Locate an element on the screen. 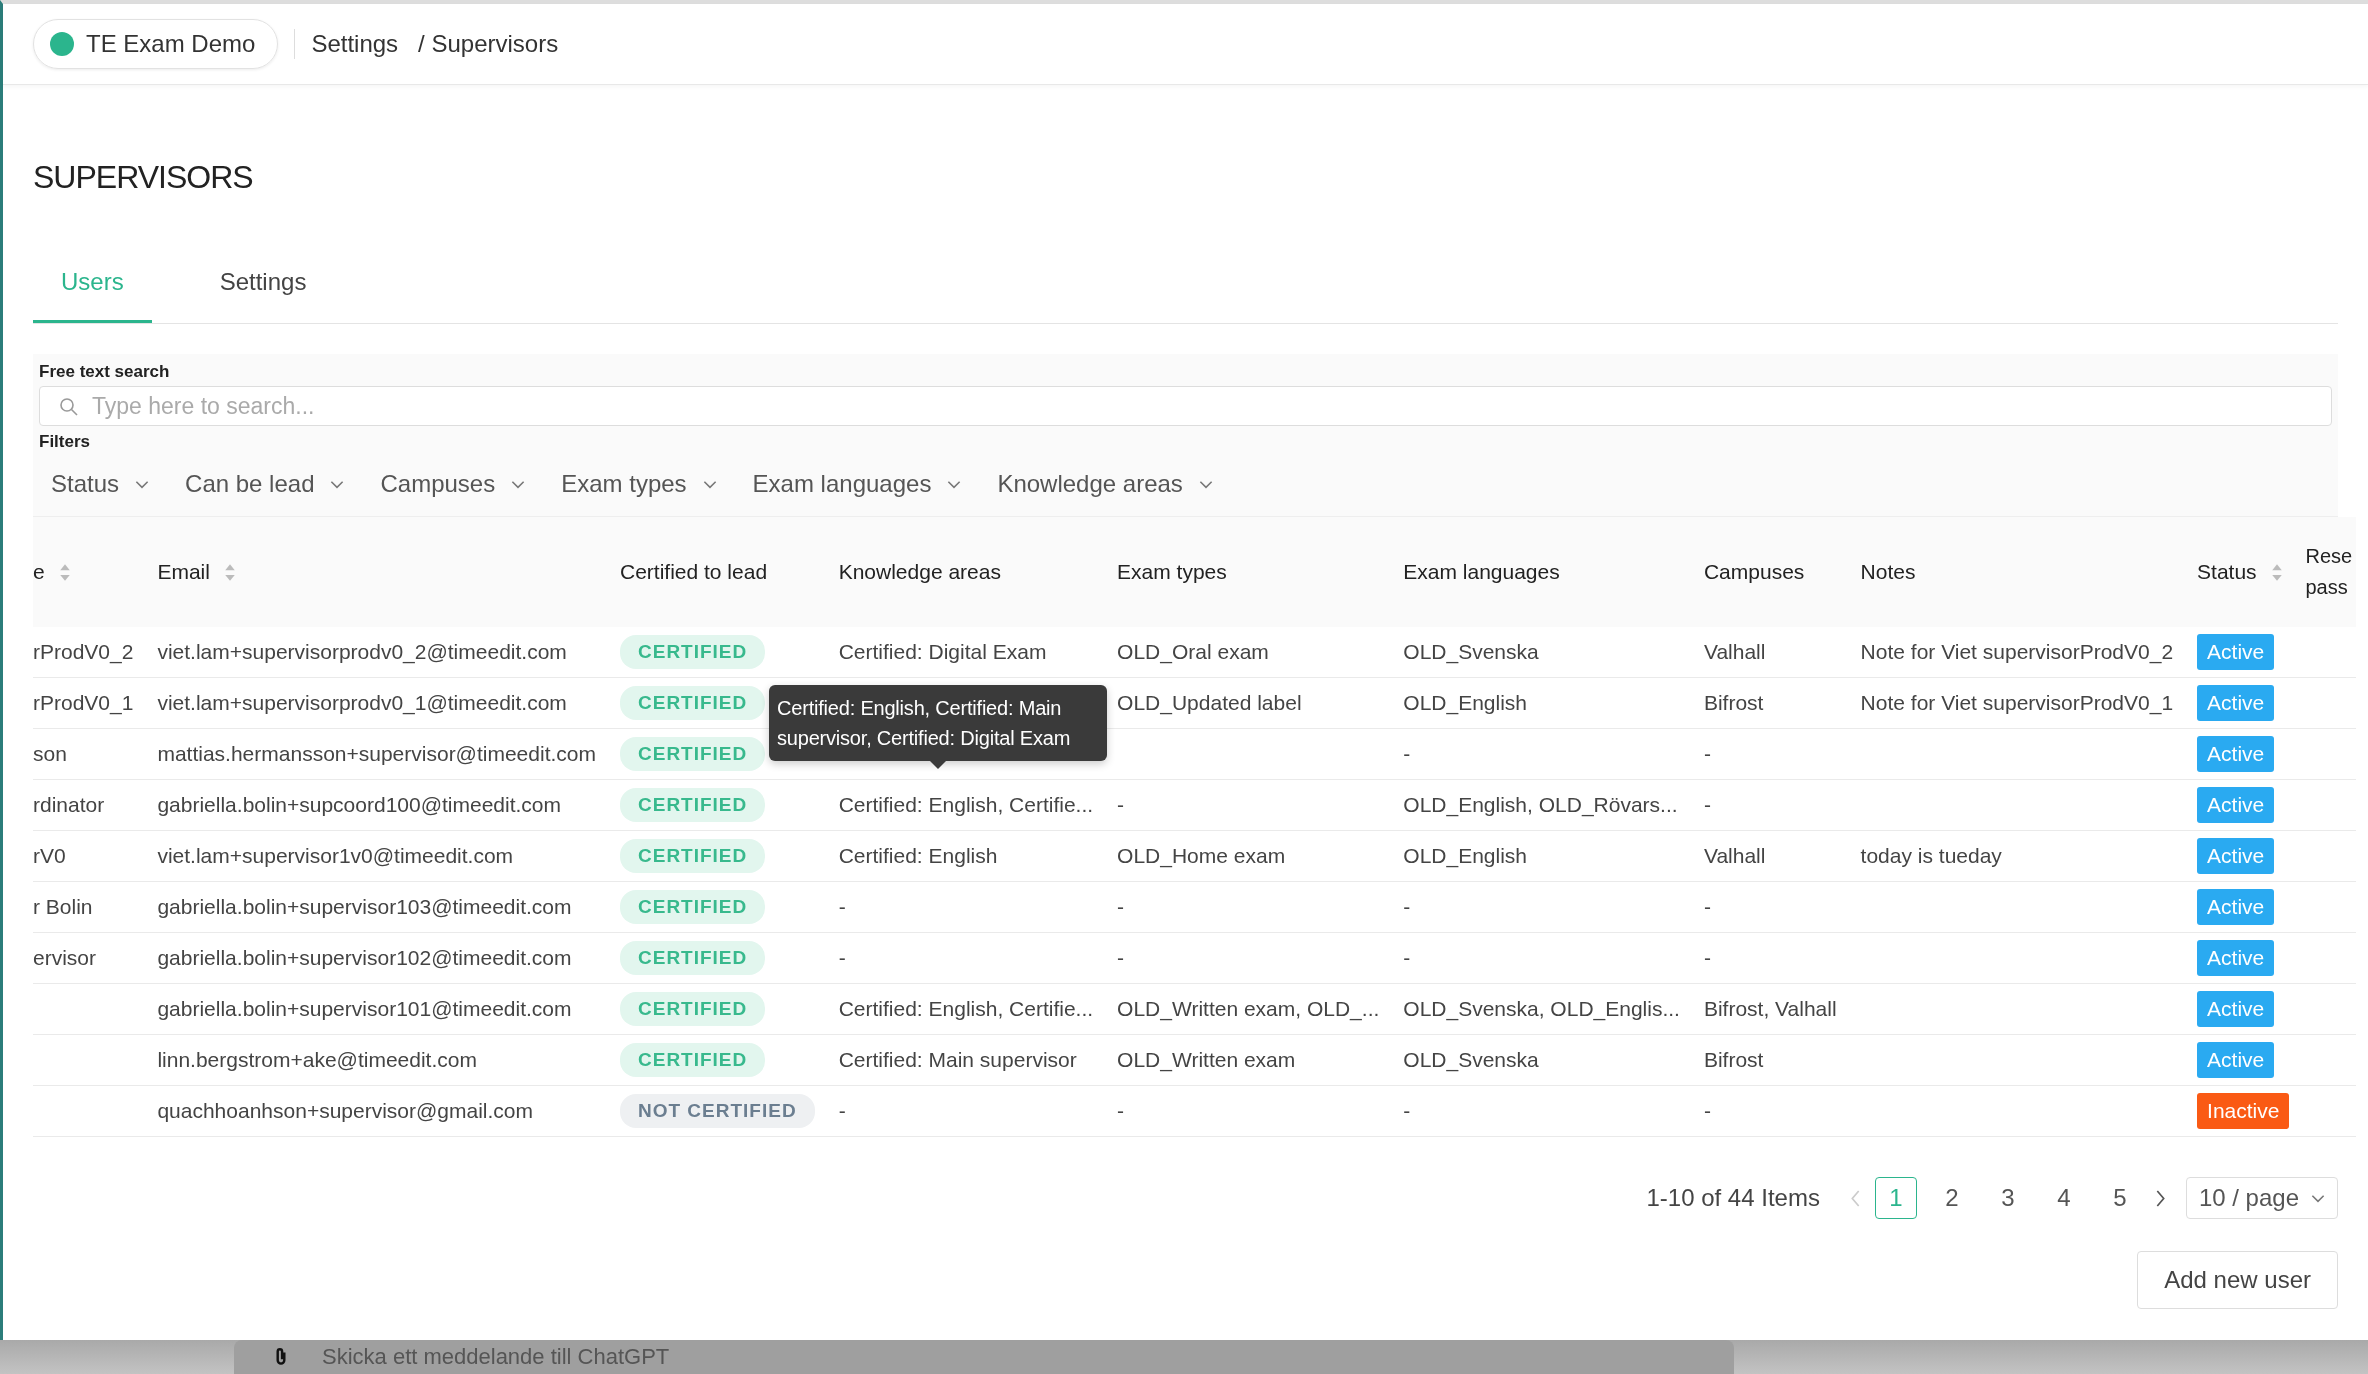  column-header: e is located at coordinates (39, 572).